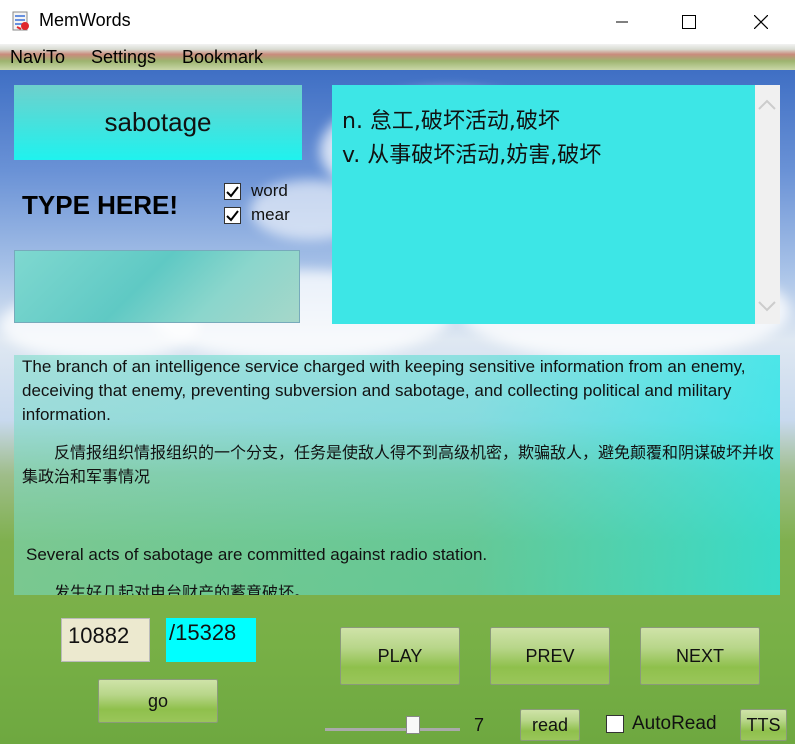 The width and height of the screenshot is (795, 744). Describe the element at coordinates (479, 725) in the screenshot. I see `speed-value: 7` at that location.